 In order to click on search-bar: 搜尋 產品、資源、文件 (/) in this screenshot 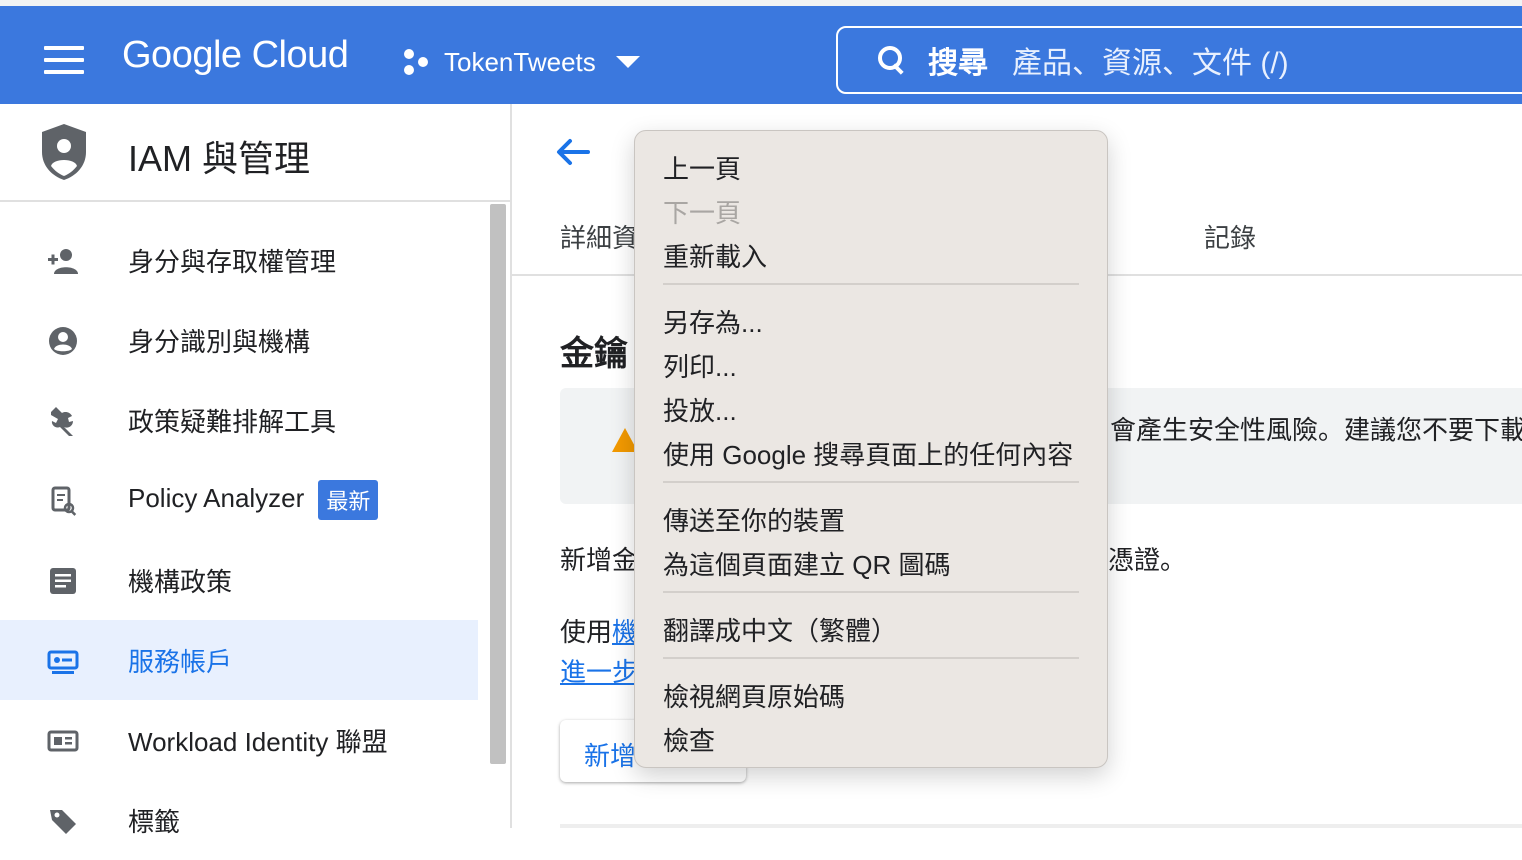, I will do `click(1179, 60)`.